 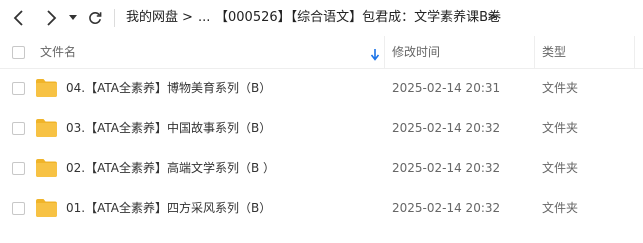 What do you see at coordinates (152, 18) in the screenshot?
I see `breadcrumb-root: 我的网盘` at bounding box center [152, 18].